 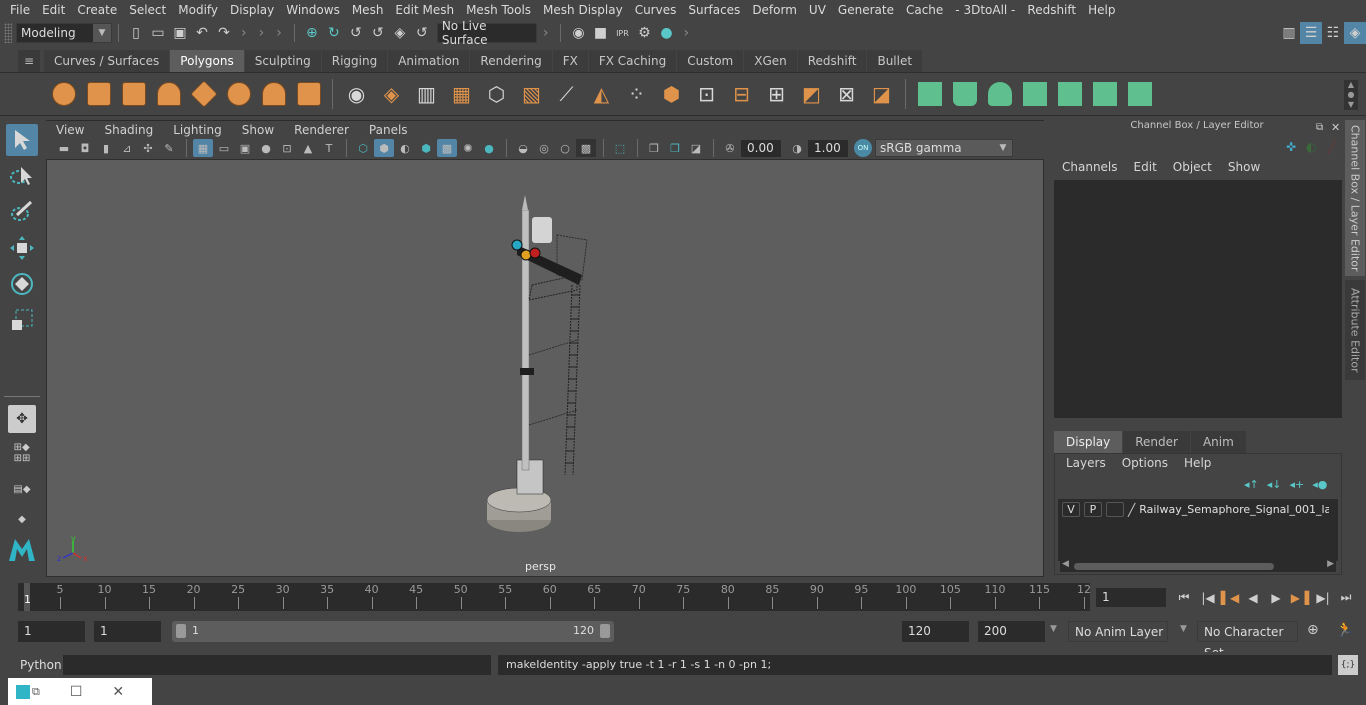 What do you see at coordinates (277, 665) in the screenshot?
I see `command-input` at bounding box center [277, 665].